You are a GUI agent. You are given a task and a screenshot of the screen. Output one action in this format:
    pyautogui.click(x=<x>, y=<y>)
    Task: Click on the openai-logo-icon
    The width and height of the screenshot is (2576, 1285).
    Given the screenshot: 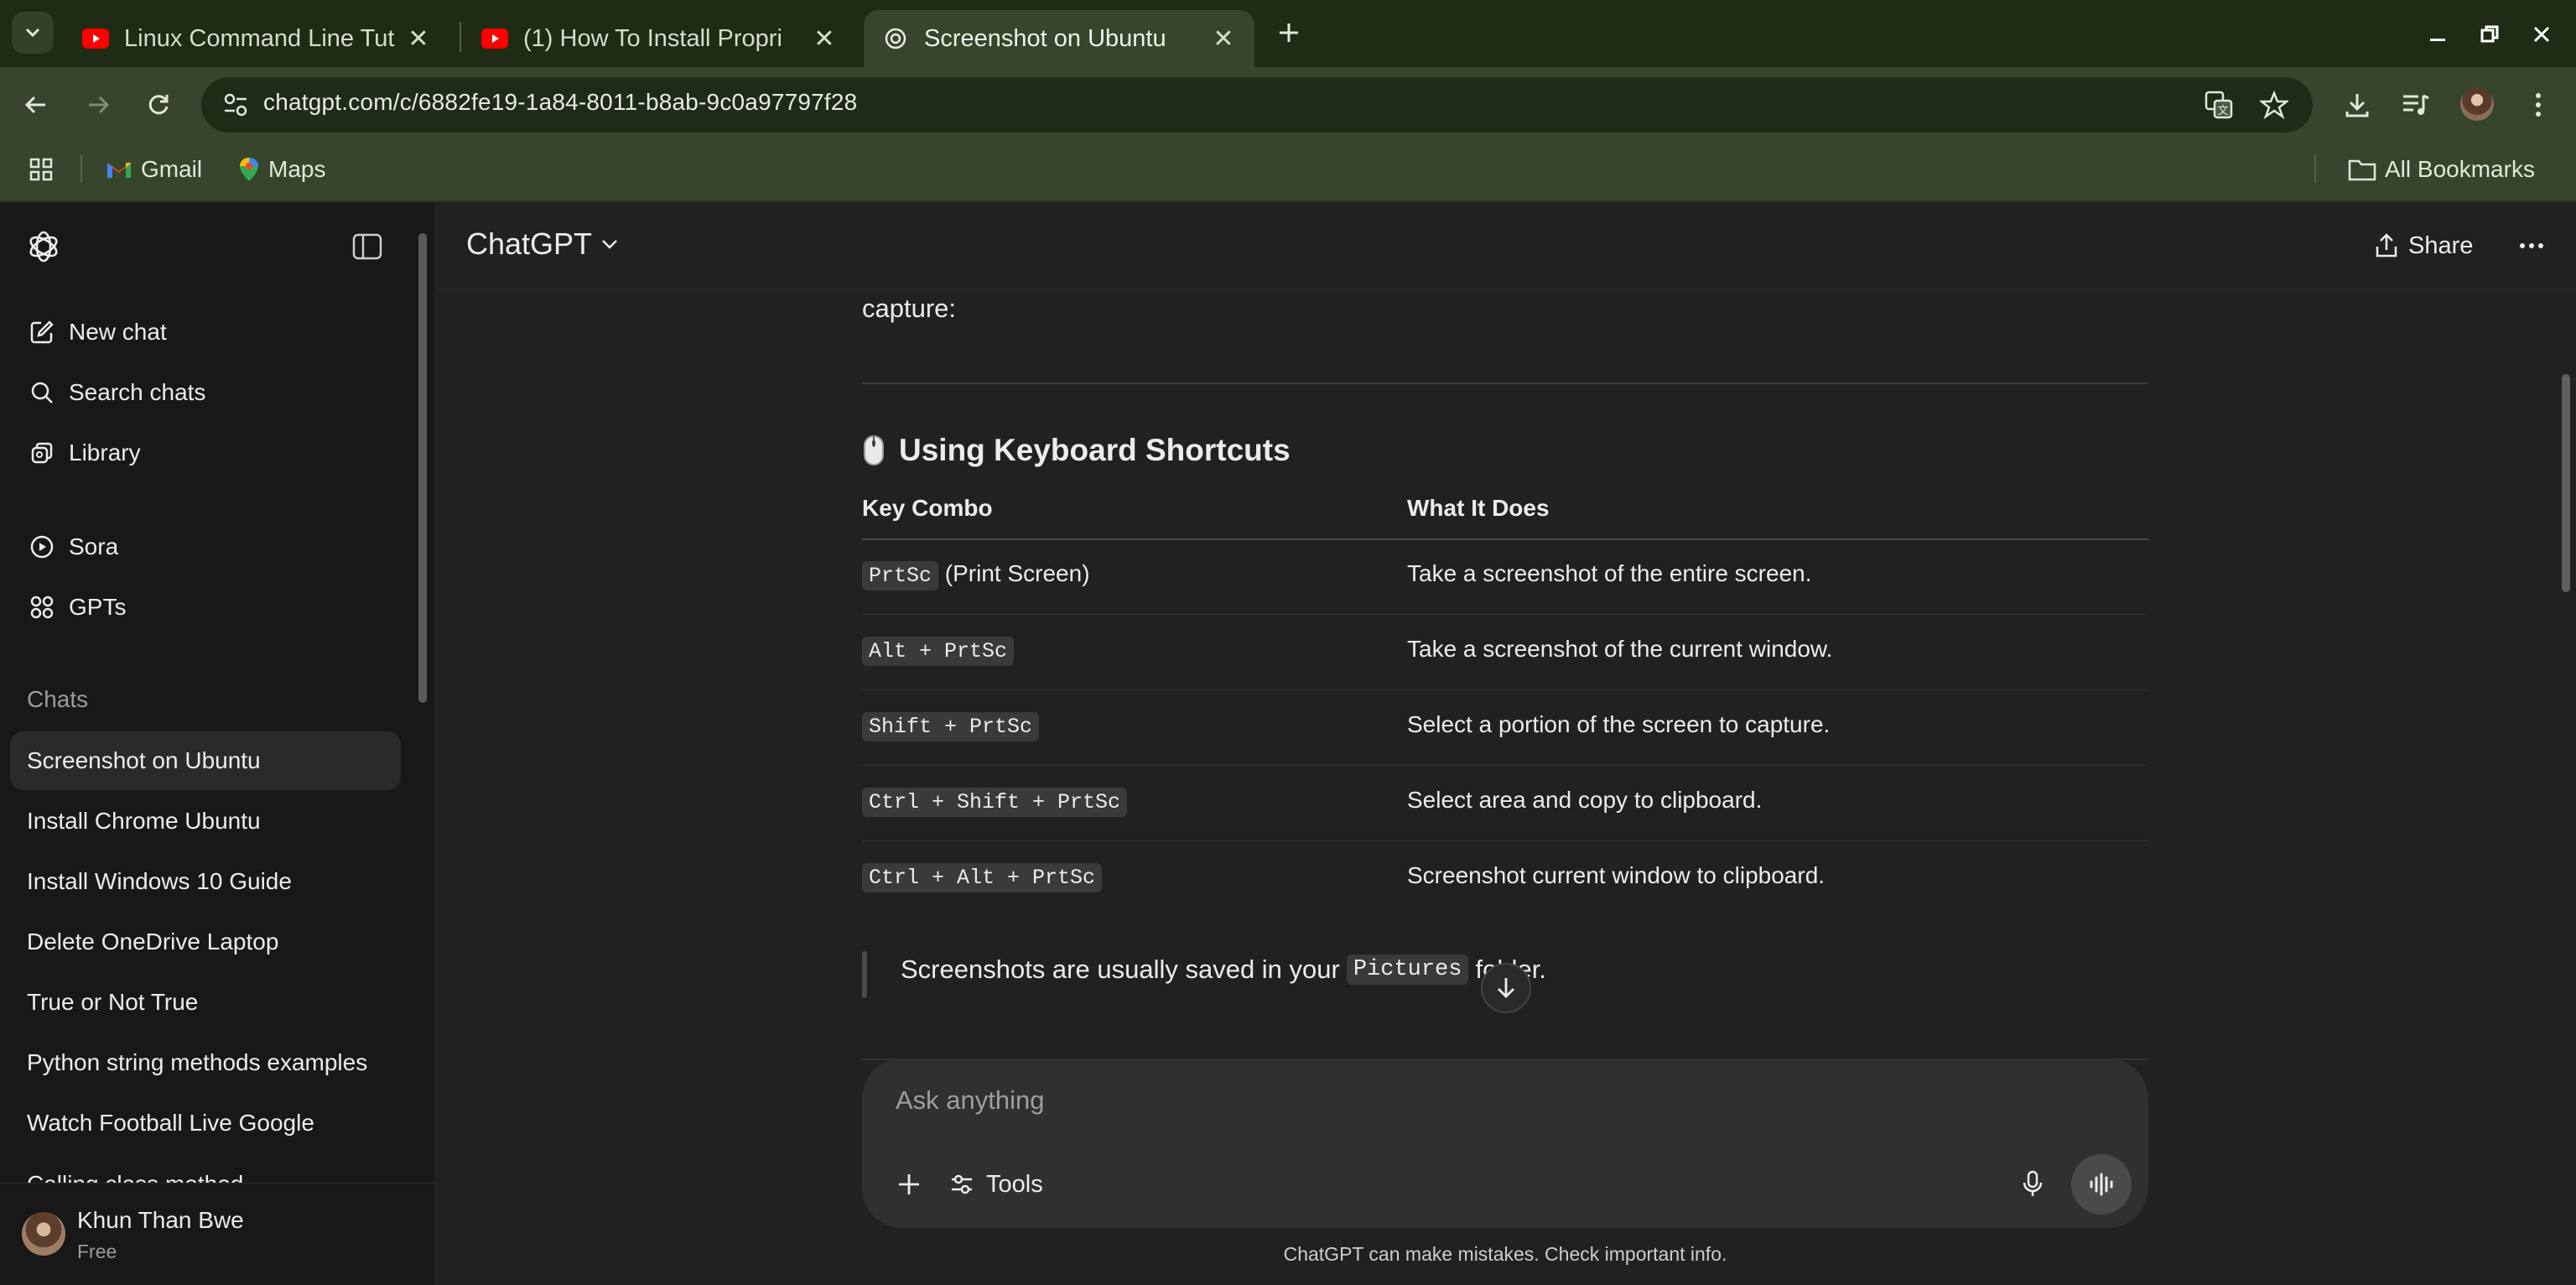 What is the action you would take?
    pyautogui.click(x=43, y=246)
    